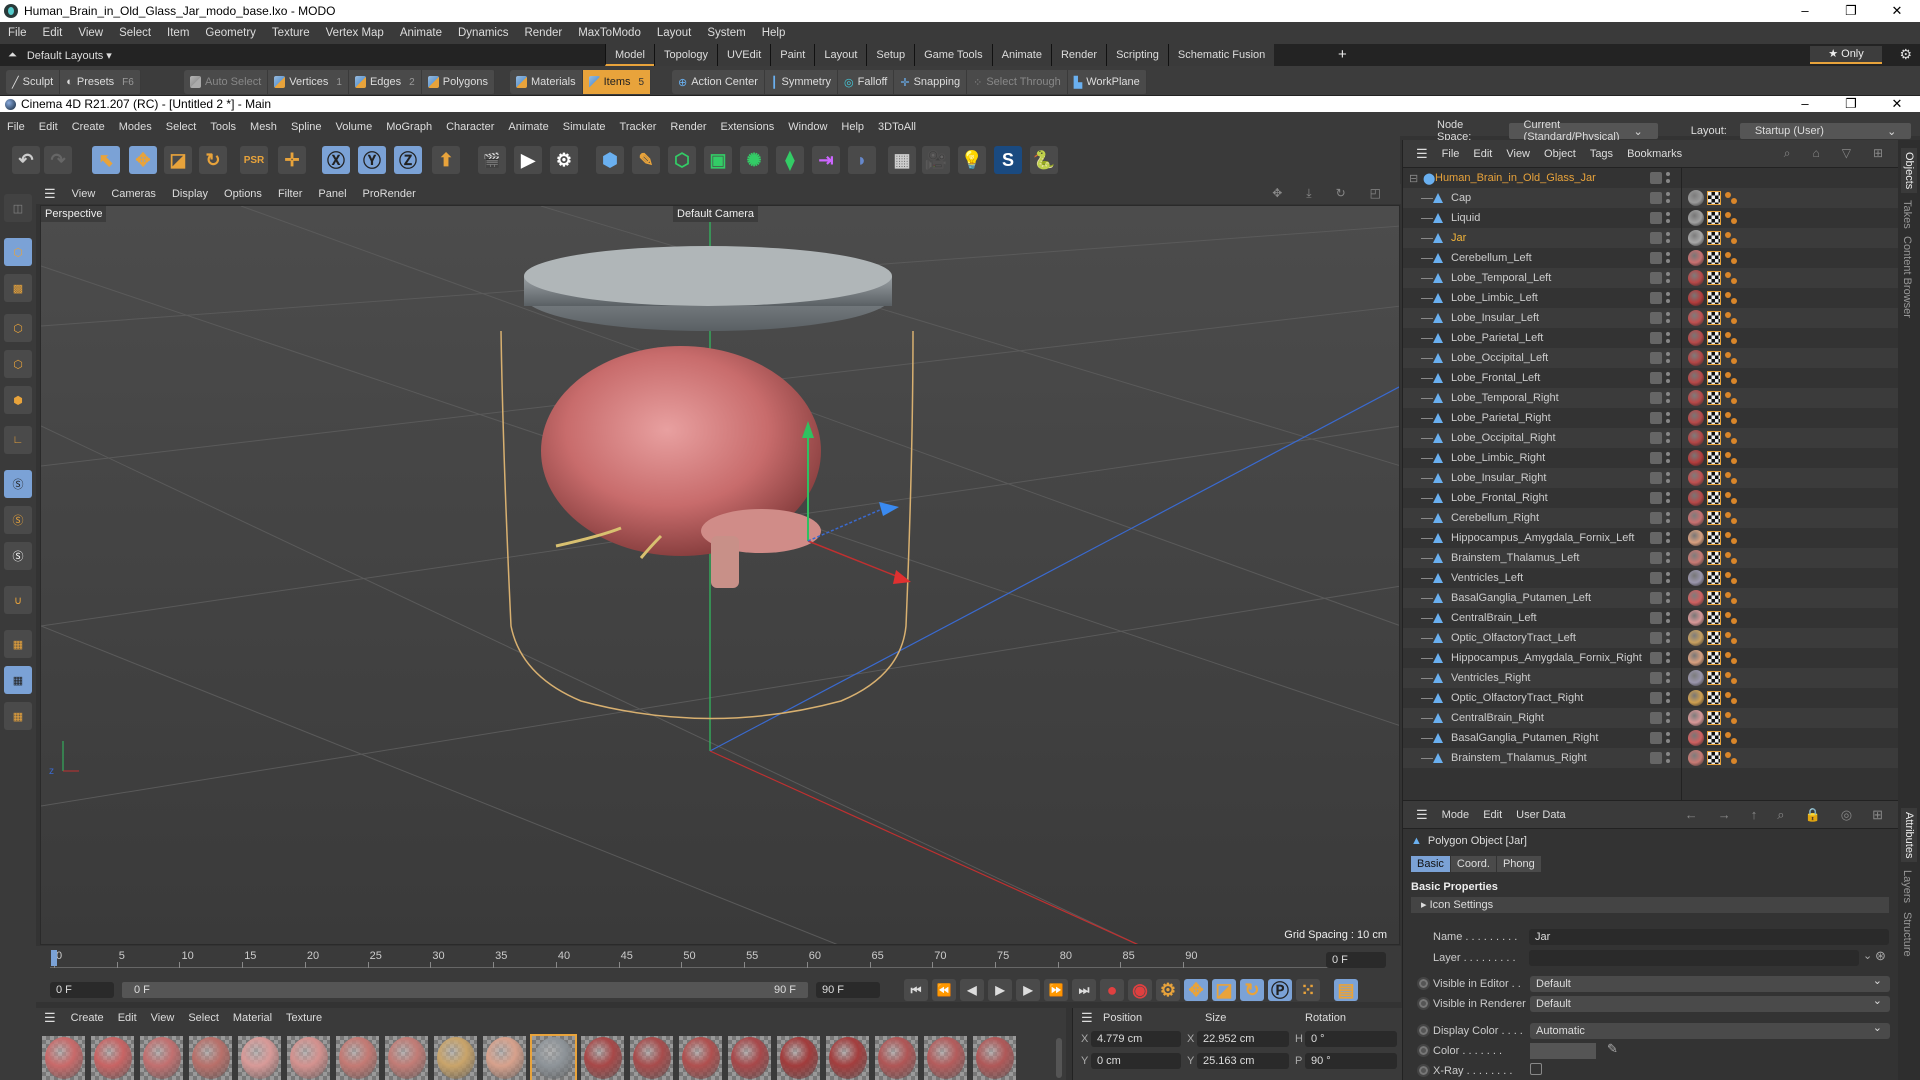  Describe the element at coordinates (1518, 154) in the screenshot. I see `object-menu-view: View` at that location.